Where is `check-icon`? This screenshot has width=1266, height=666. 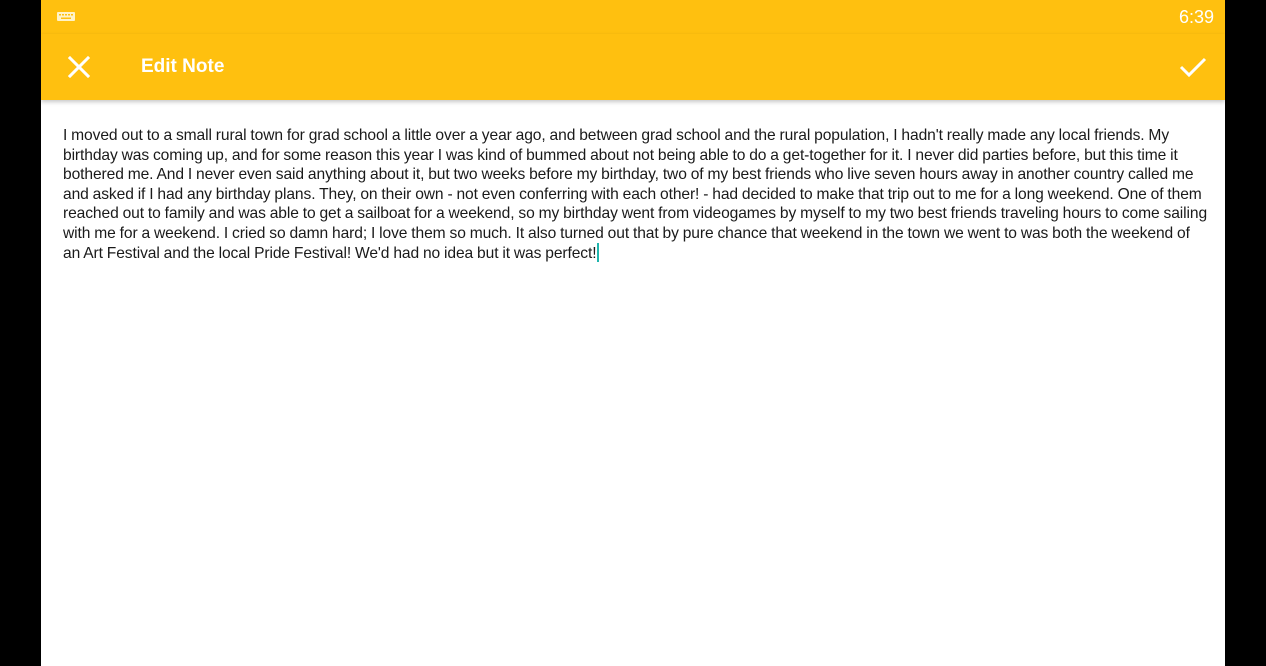 check-icon is located at coordinates (1193, 67).